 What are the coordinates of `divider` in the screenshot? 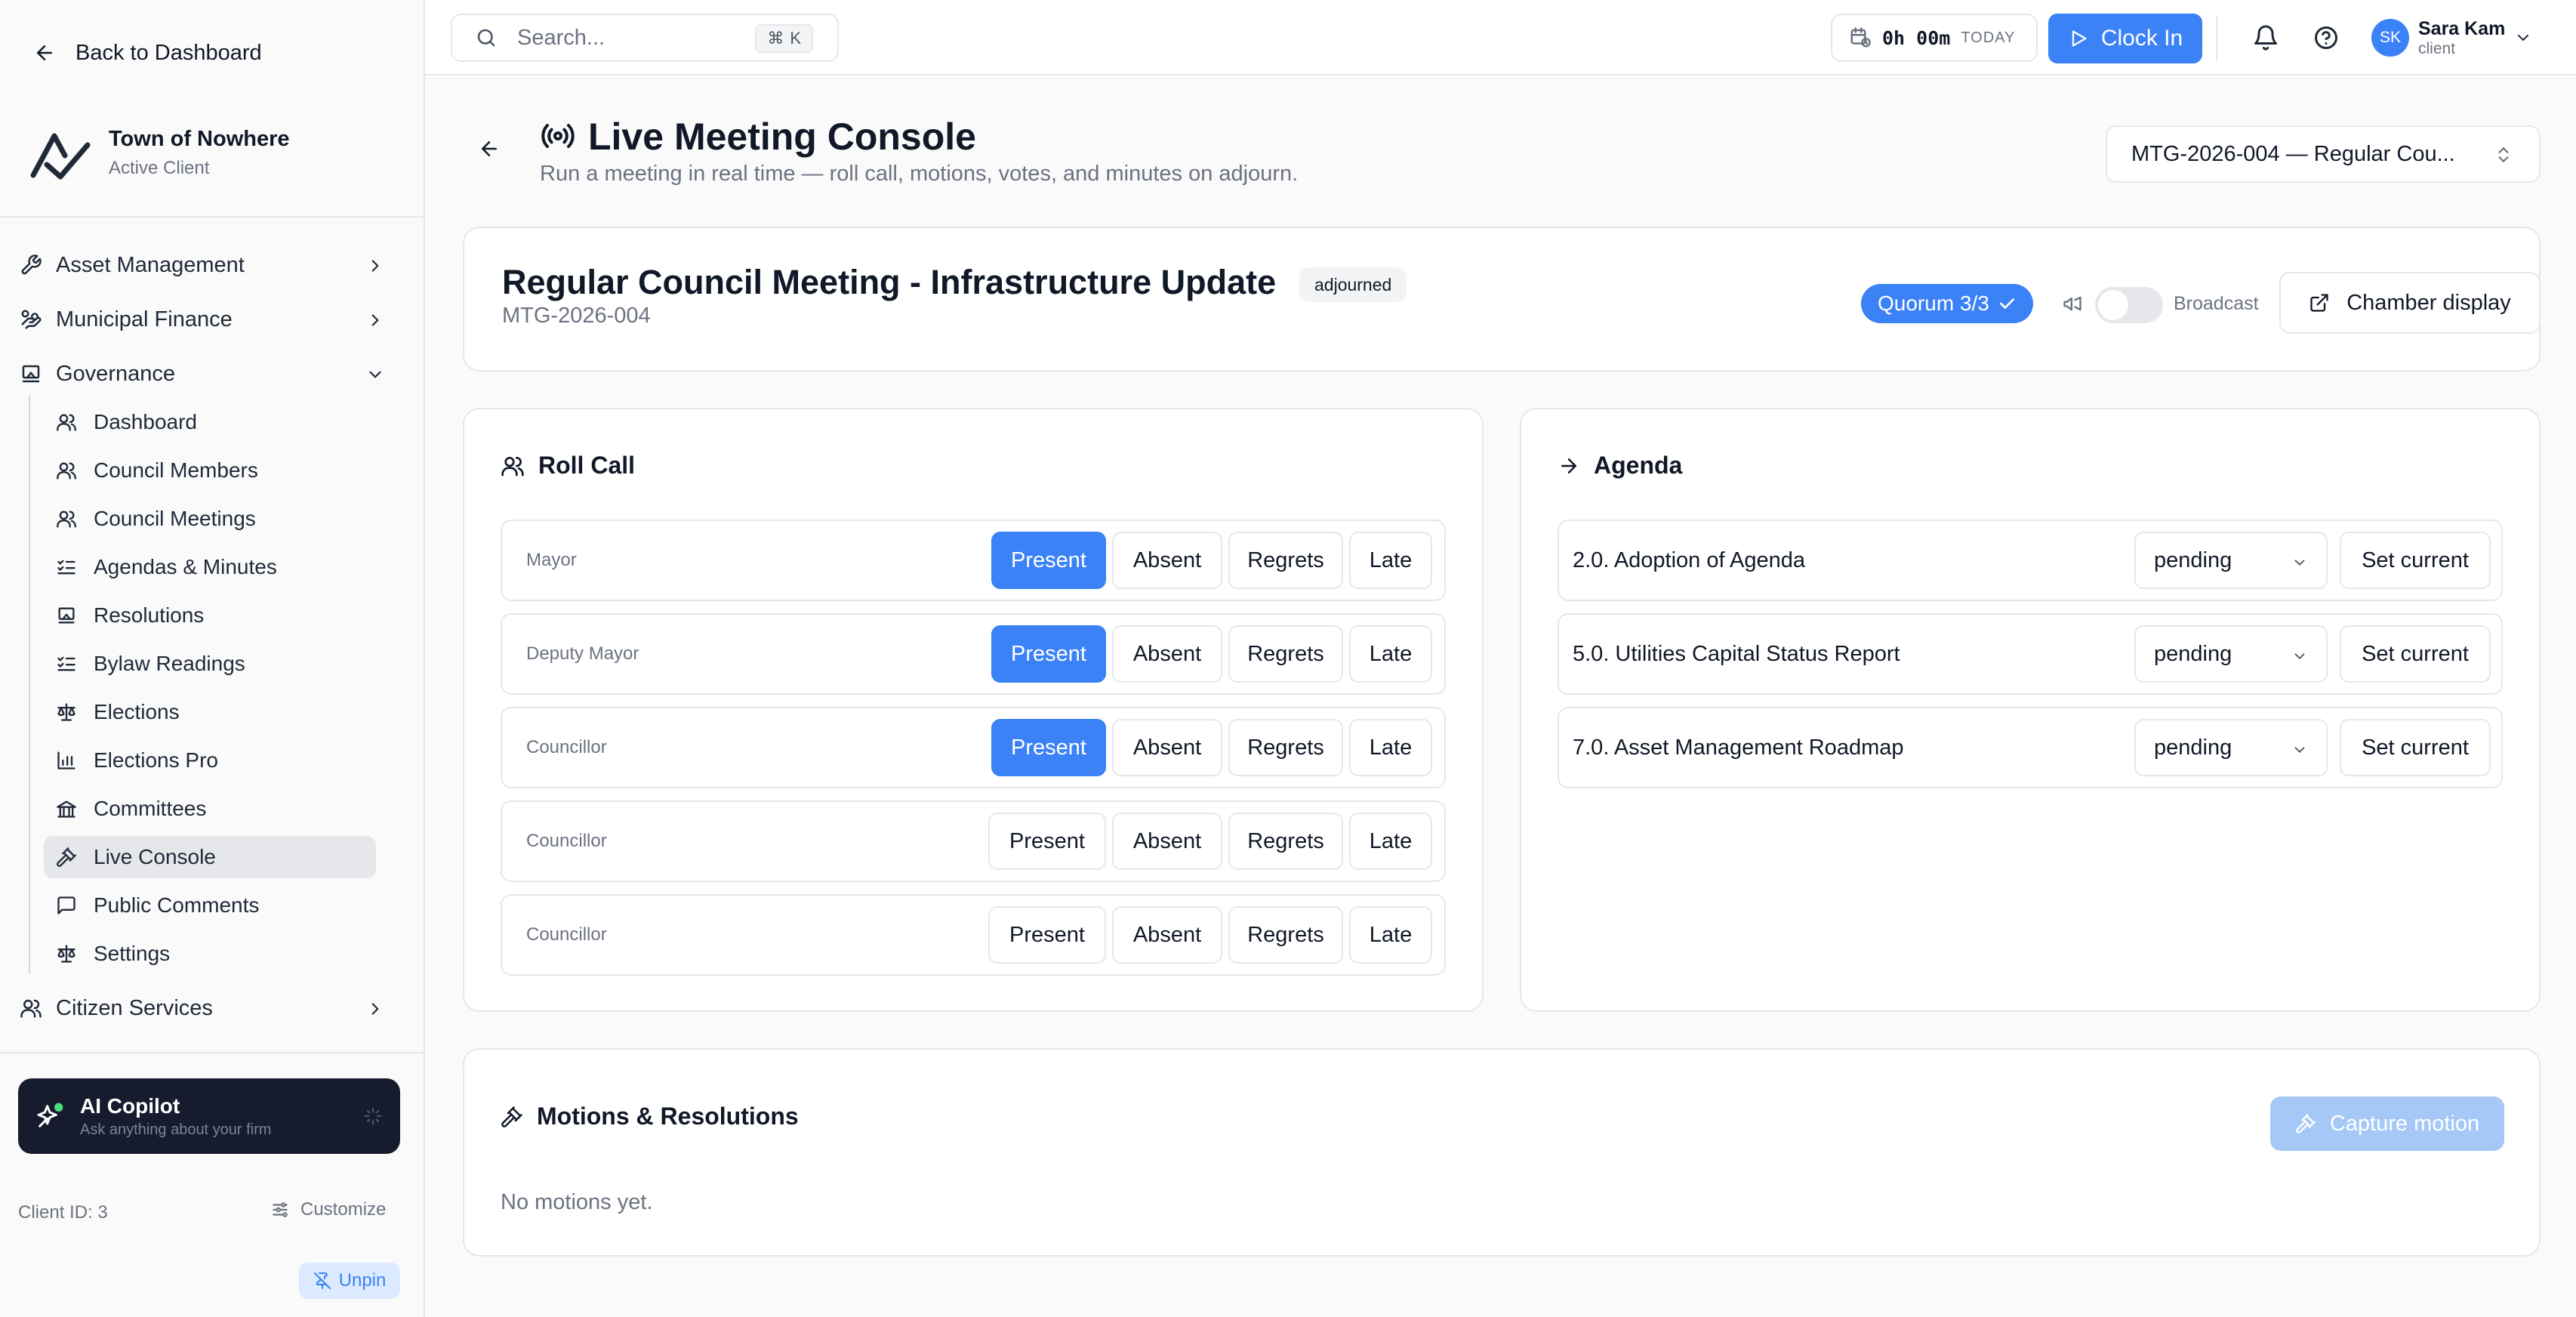 It's located at (212, 216).